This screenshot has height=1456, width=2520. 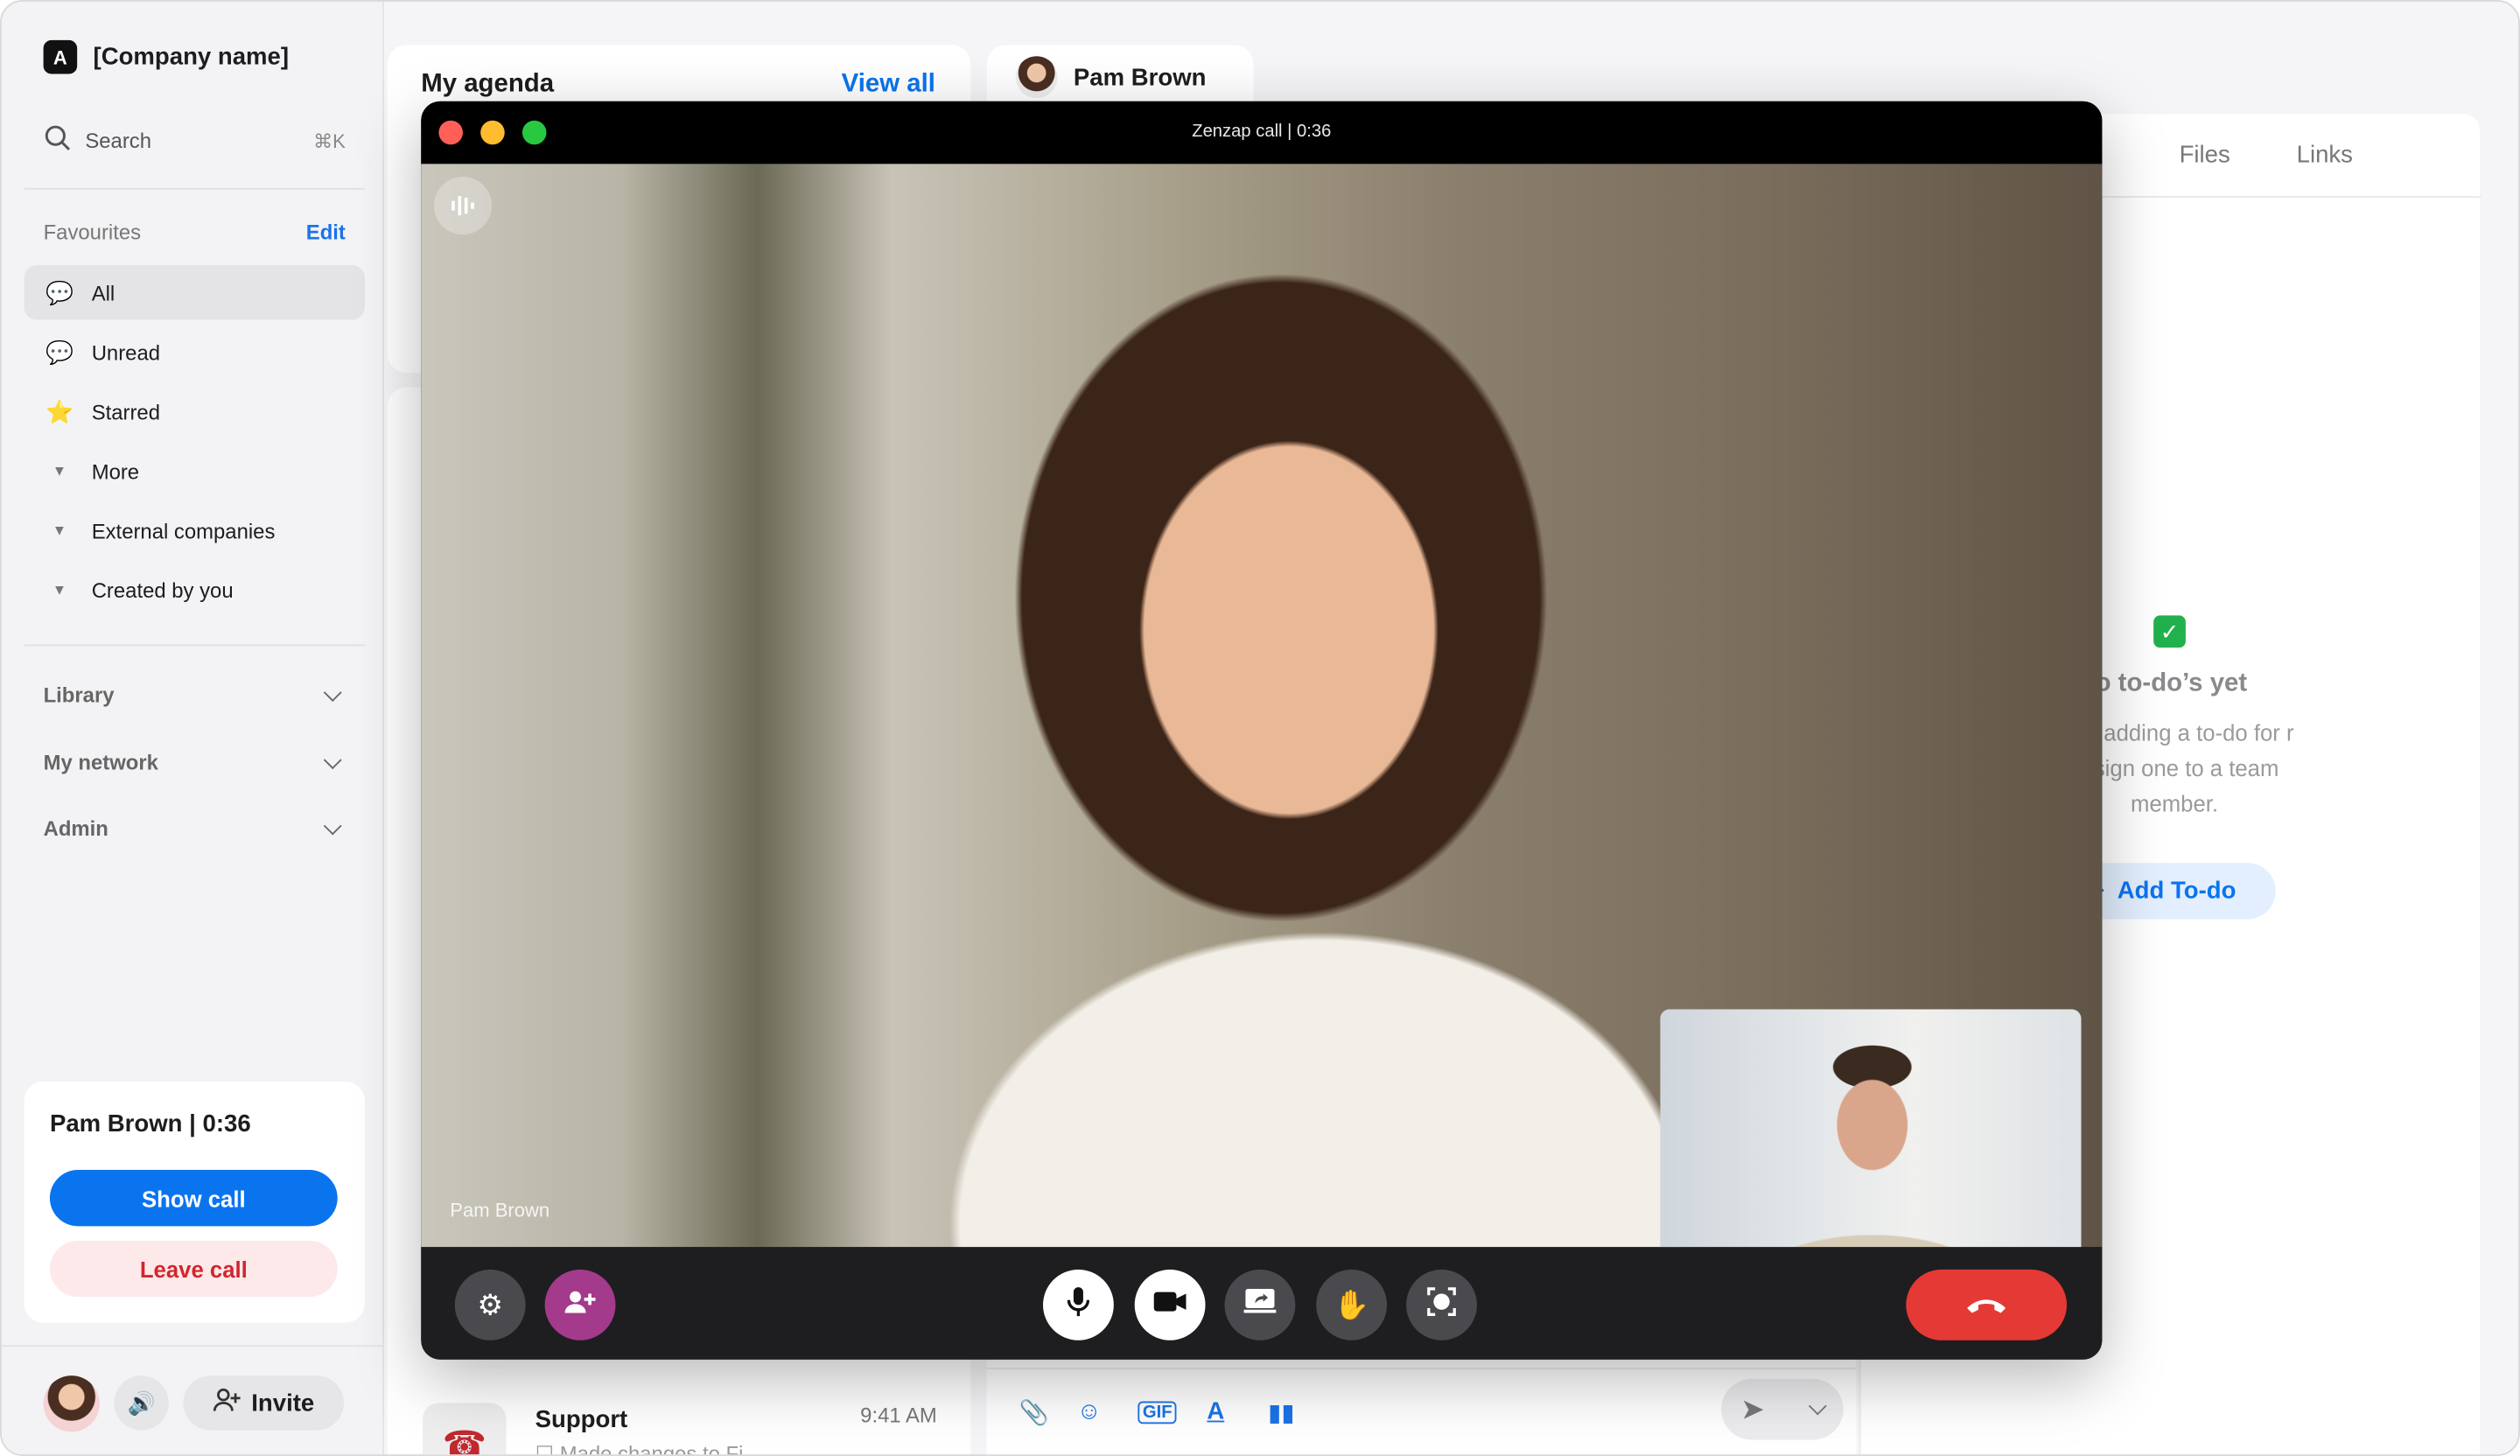 What do you see at coordinates (58, 140) in the screenshot?
I see `search-icon` at bounding box center [58, 140].